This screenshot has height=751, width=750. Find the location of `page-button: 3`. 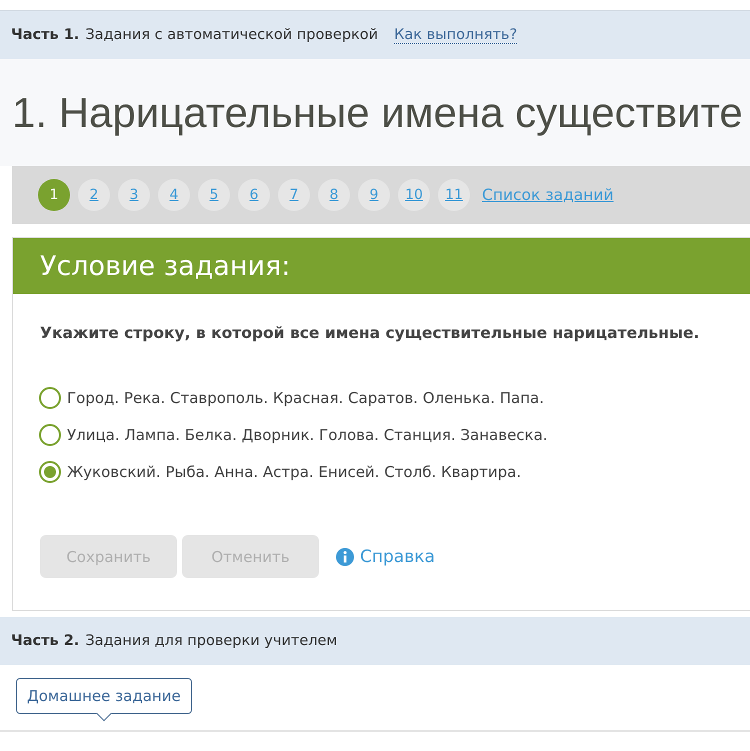

page-button: 3 is located at coordinates (134, 195).